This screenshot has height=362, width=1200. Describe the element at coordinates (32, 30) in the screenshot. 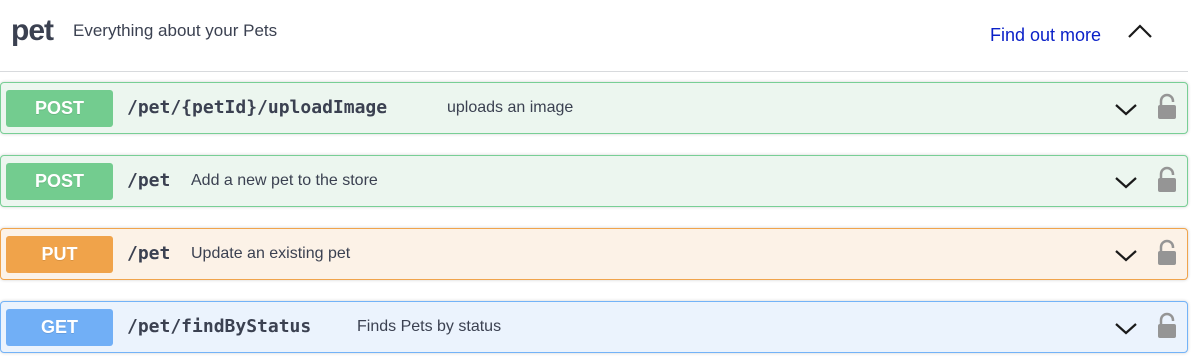

I see `tag-name: pet` at that location.